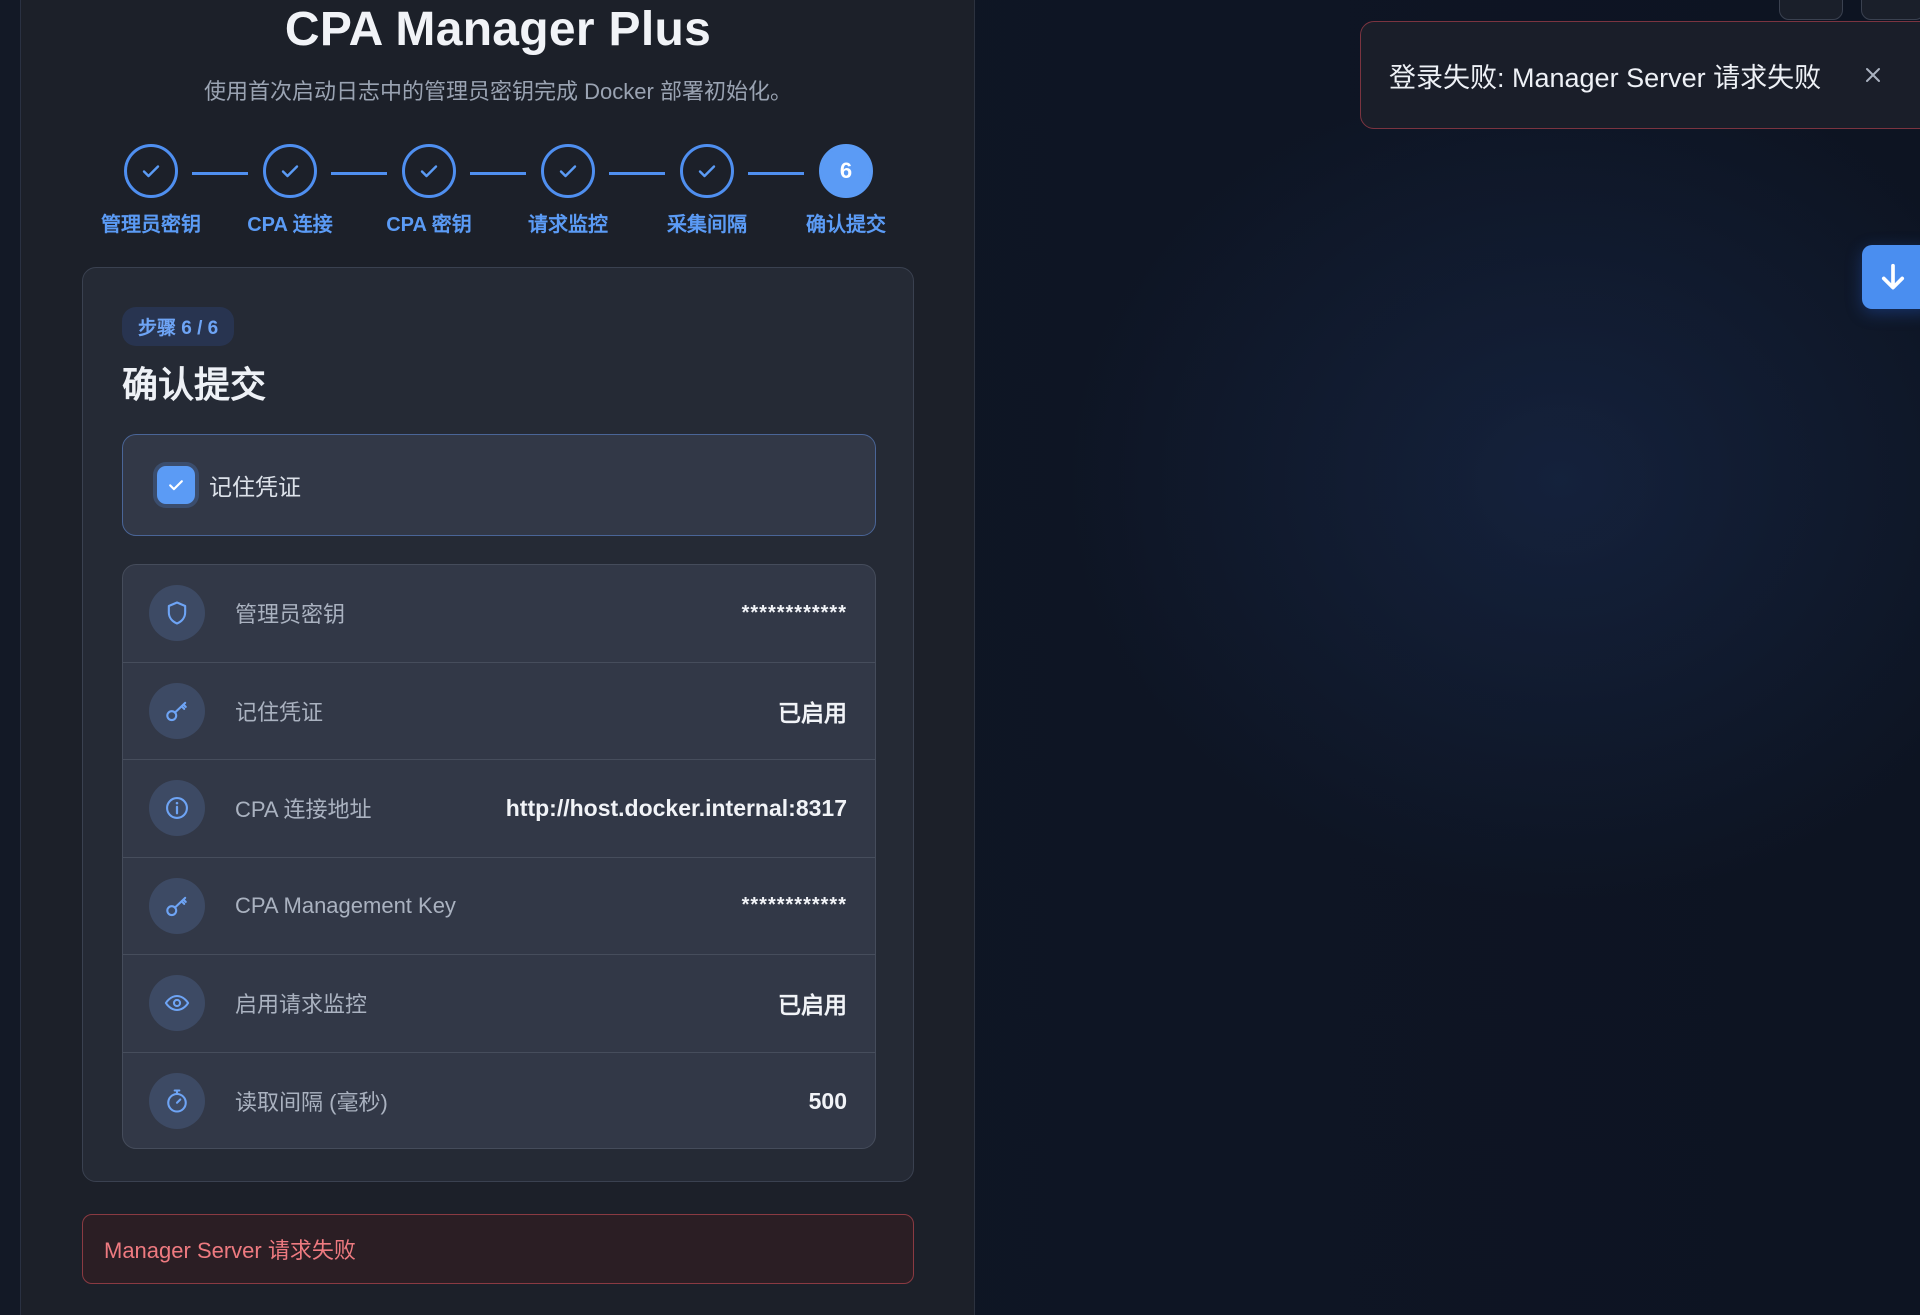 The image size is (1920, 1315). I want to click on step-interval: 采集间隔, so click(707, 190).